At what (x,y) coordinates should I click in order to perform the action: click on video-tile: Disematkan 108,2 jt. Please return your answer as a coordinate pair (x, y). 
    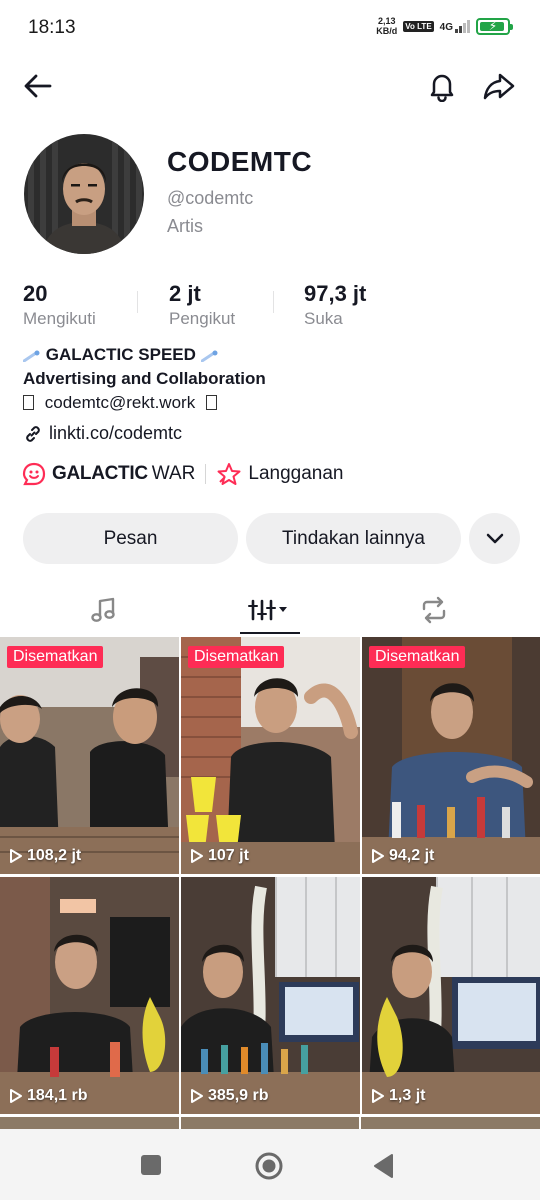
    Looking at the image, I should click on (89, 755).